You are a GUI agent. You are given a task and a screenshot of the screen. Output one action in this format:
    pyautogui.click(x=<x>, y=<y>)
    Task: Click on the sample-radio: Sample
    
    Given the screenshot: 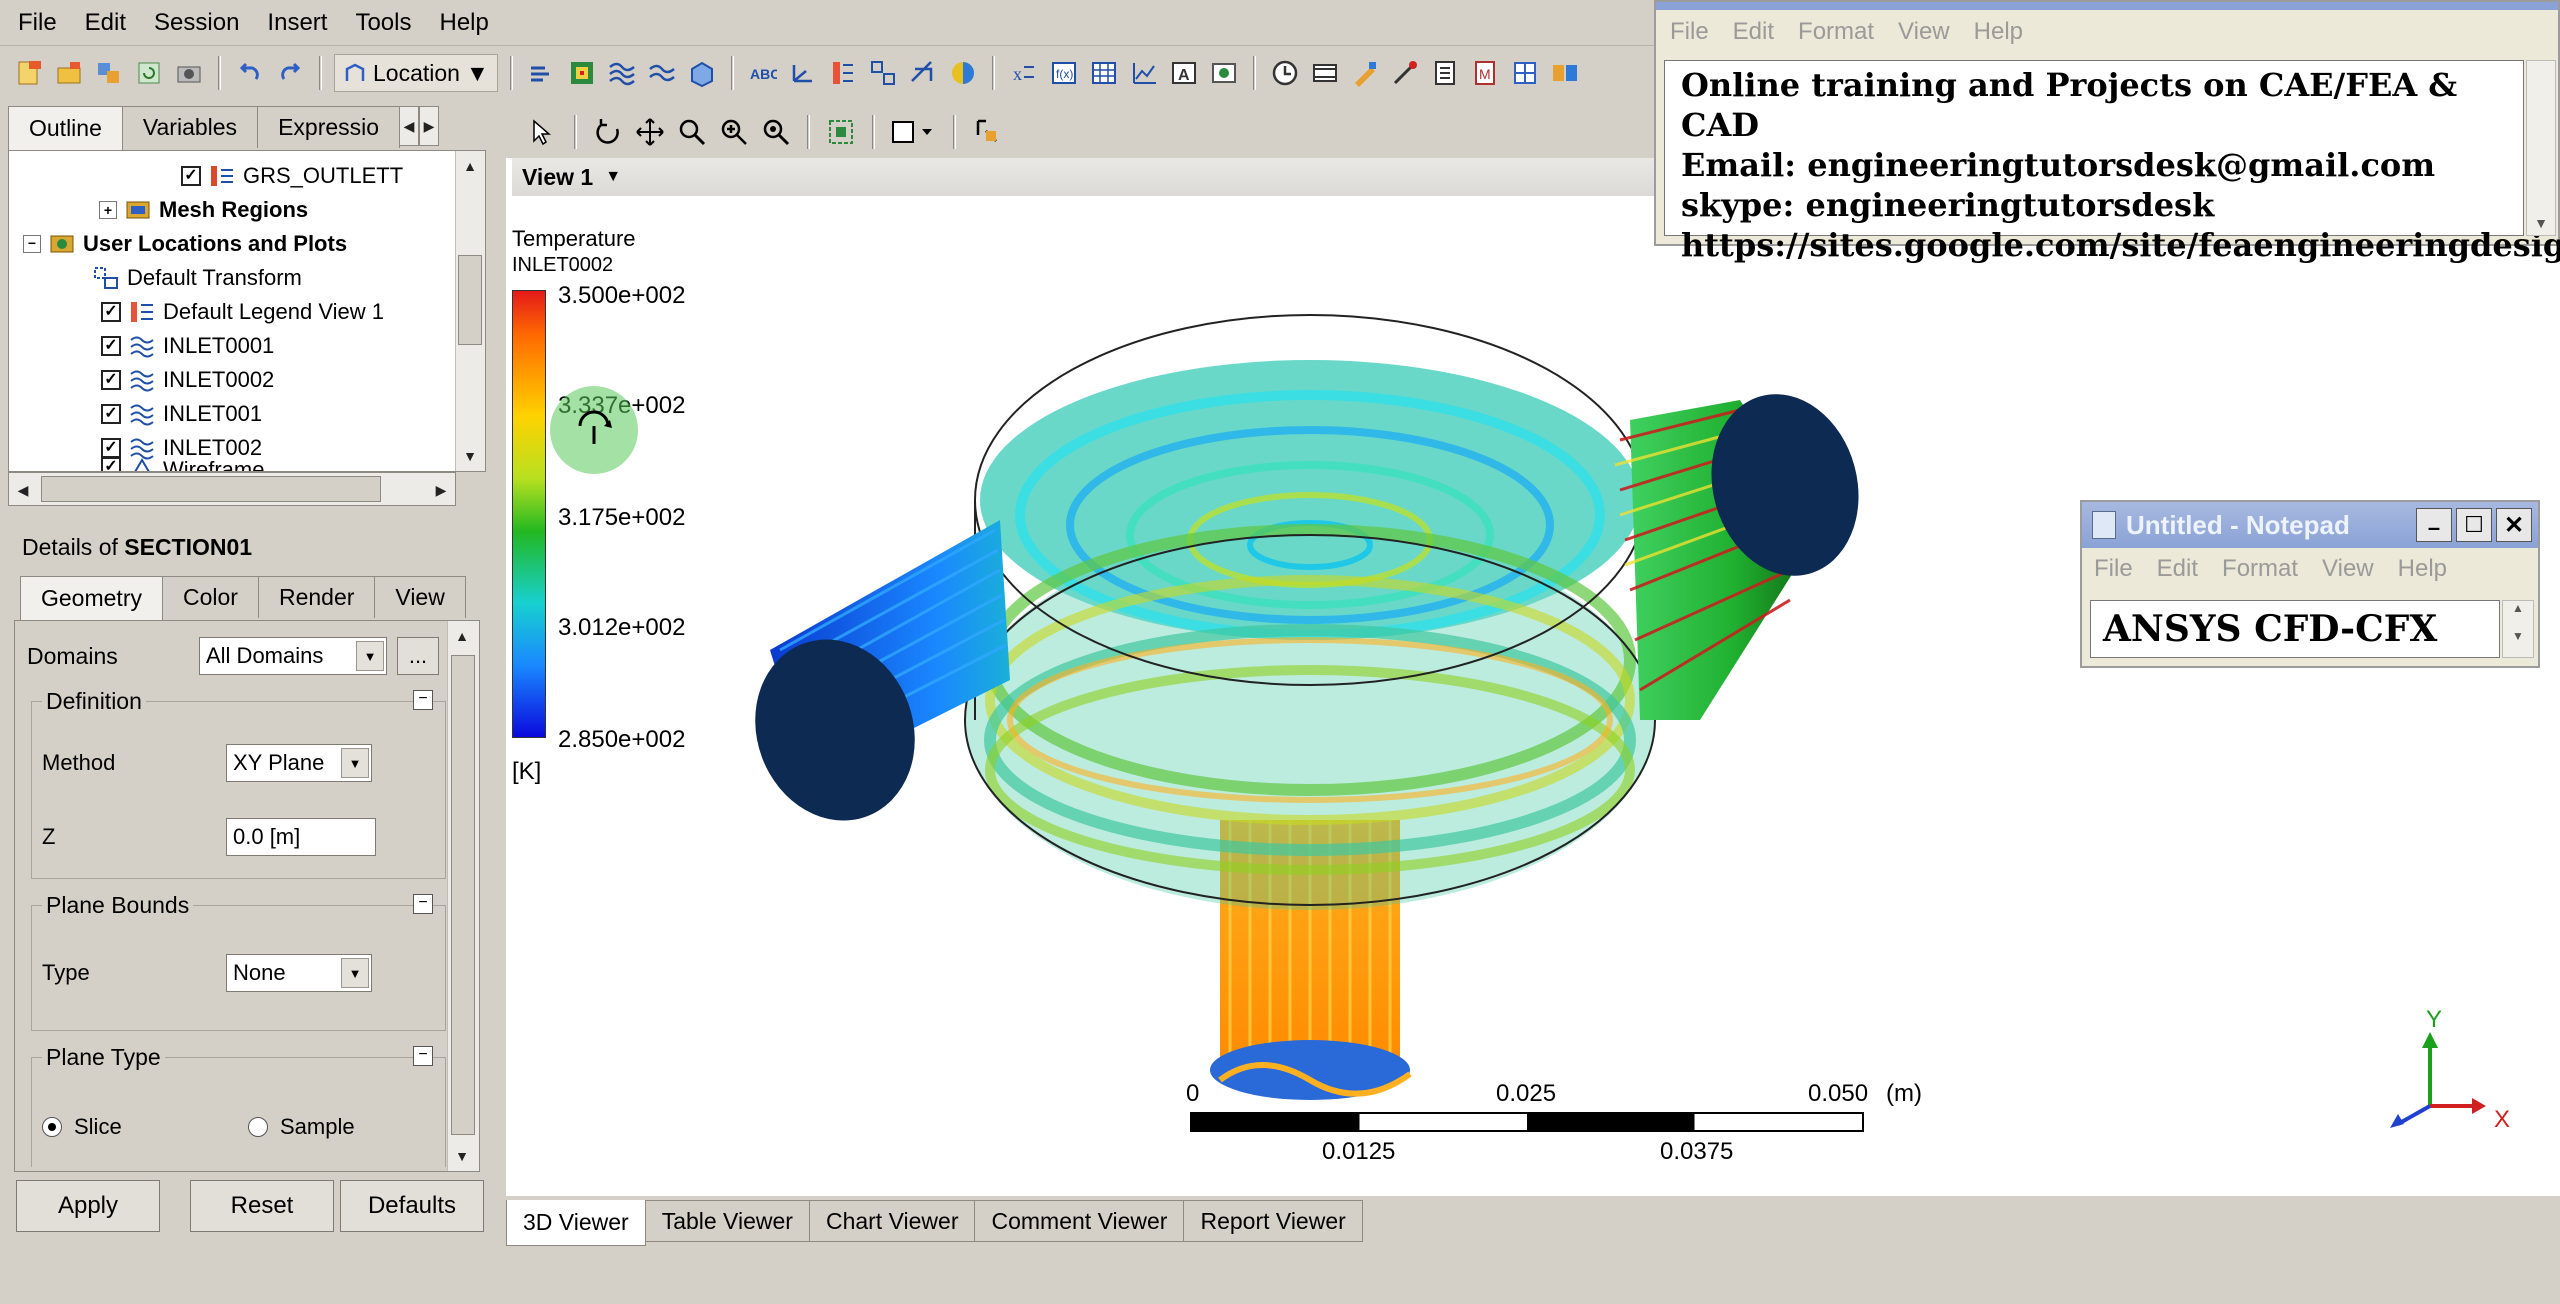 What is the action you would take?
    pyautogui.click(x=301, y=1127)
    